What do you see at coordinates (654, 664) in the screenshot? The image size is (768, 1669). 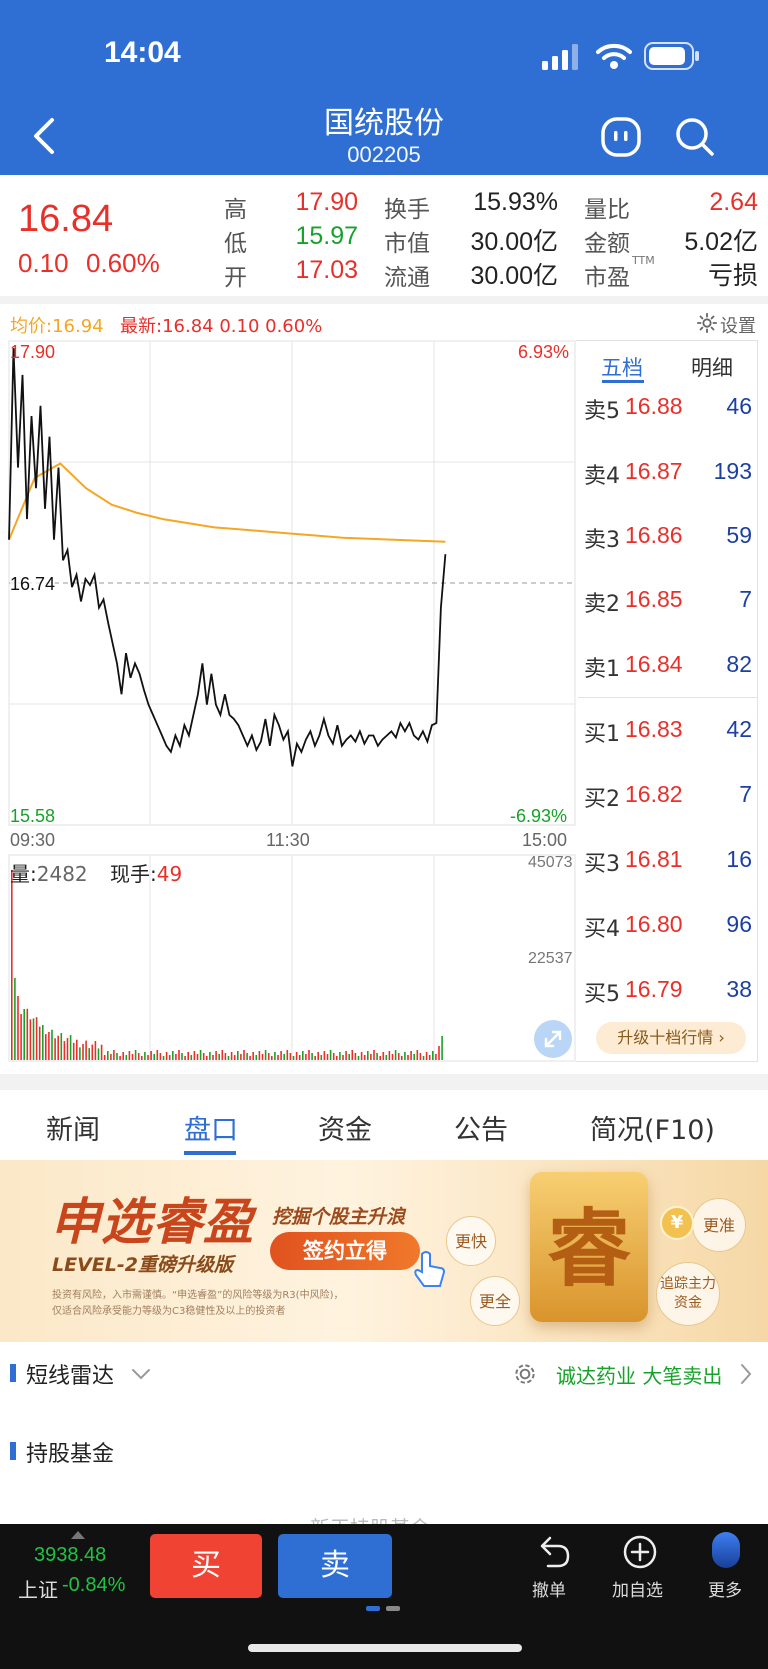 I see `ask-price: 16.84` at bounding box center [654, 664].